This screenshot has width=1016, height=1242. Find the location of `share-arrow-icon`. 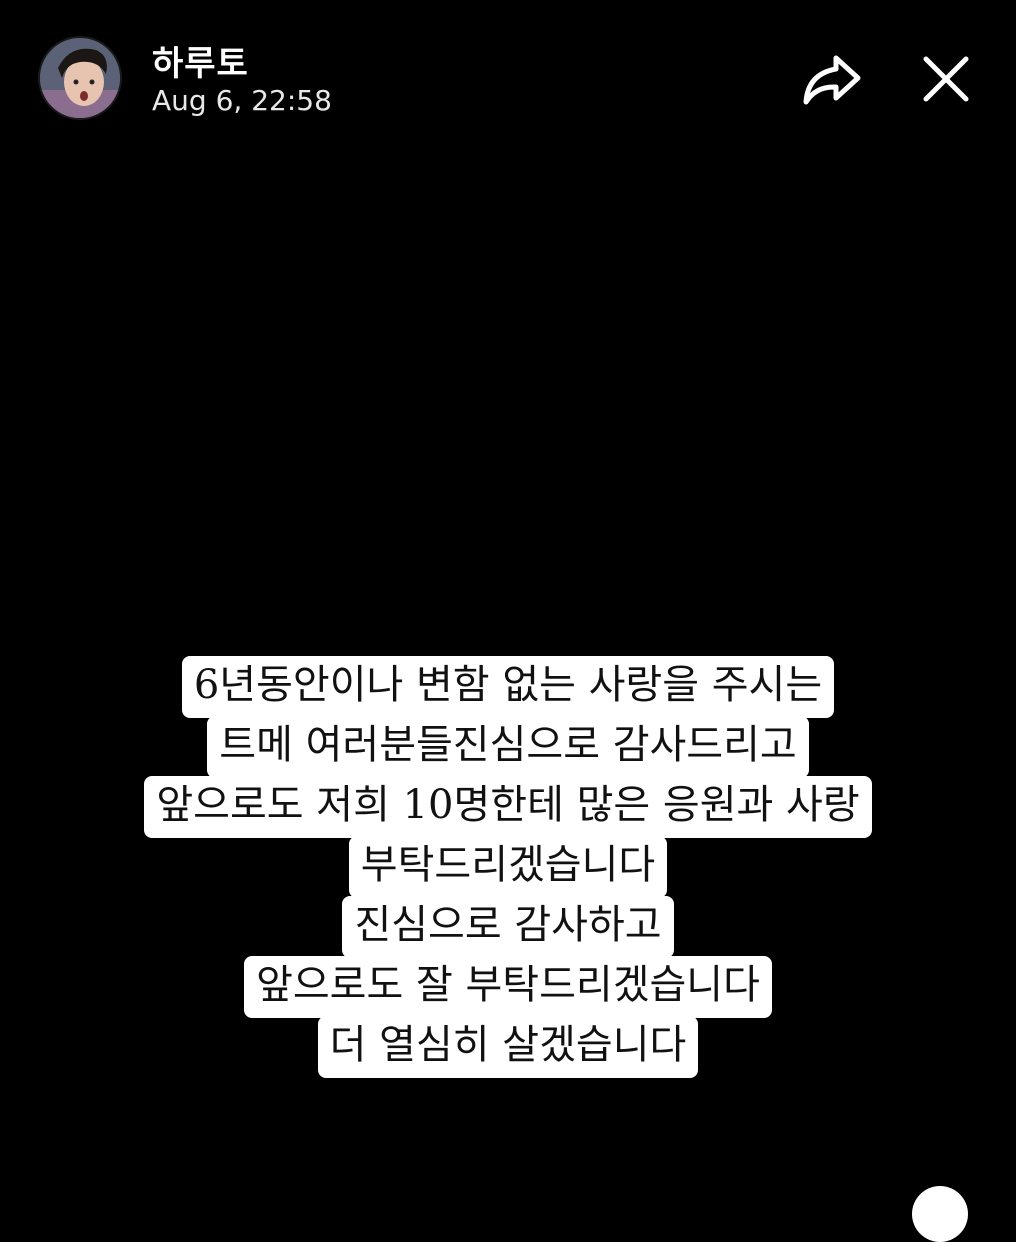

share-arrow-icon is located at coordinates (832, 80).